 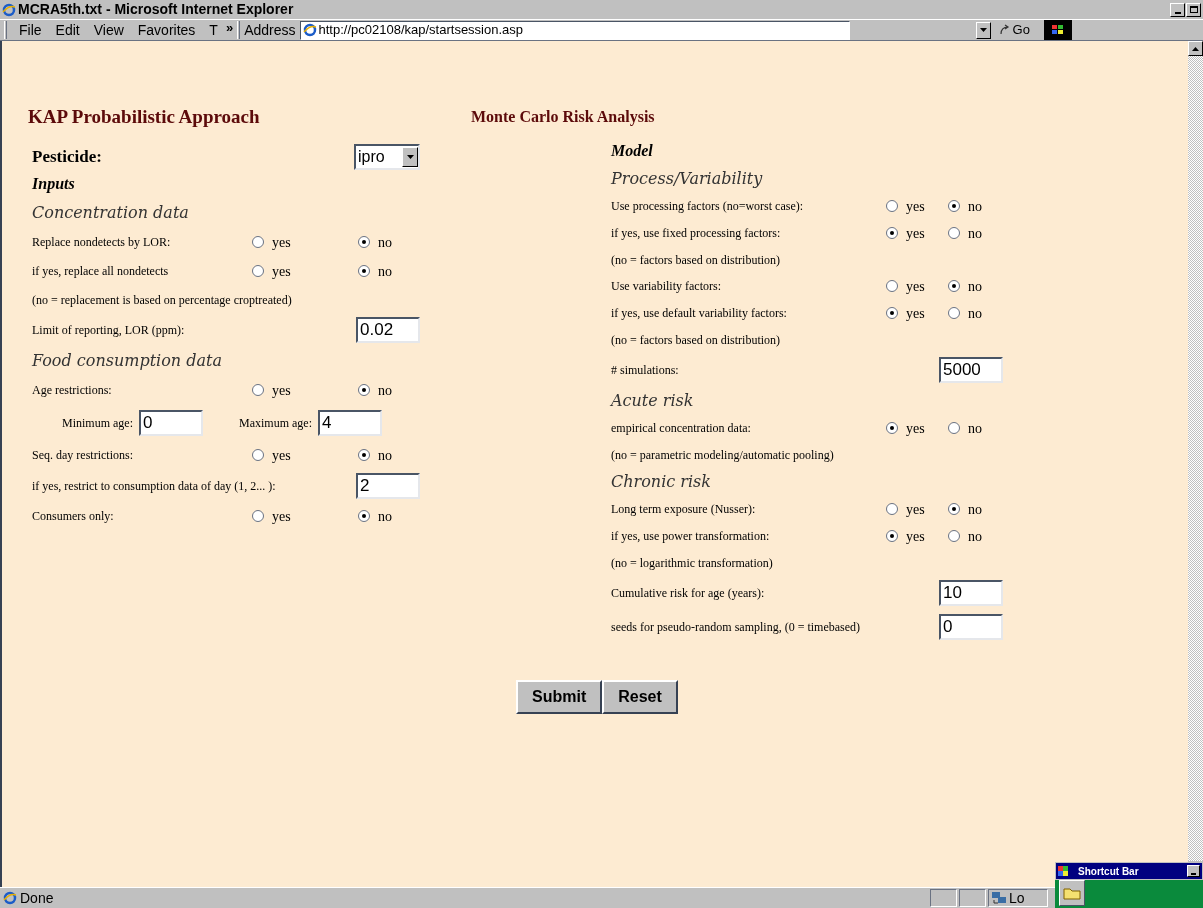 What do you see at coordinates (388, 485) in the screenshot?
I see `text-field: 2` at bounding box center [388, 485].